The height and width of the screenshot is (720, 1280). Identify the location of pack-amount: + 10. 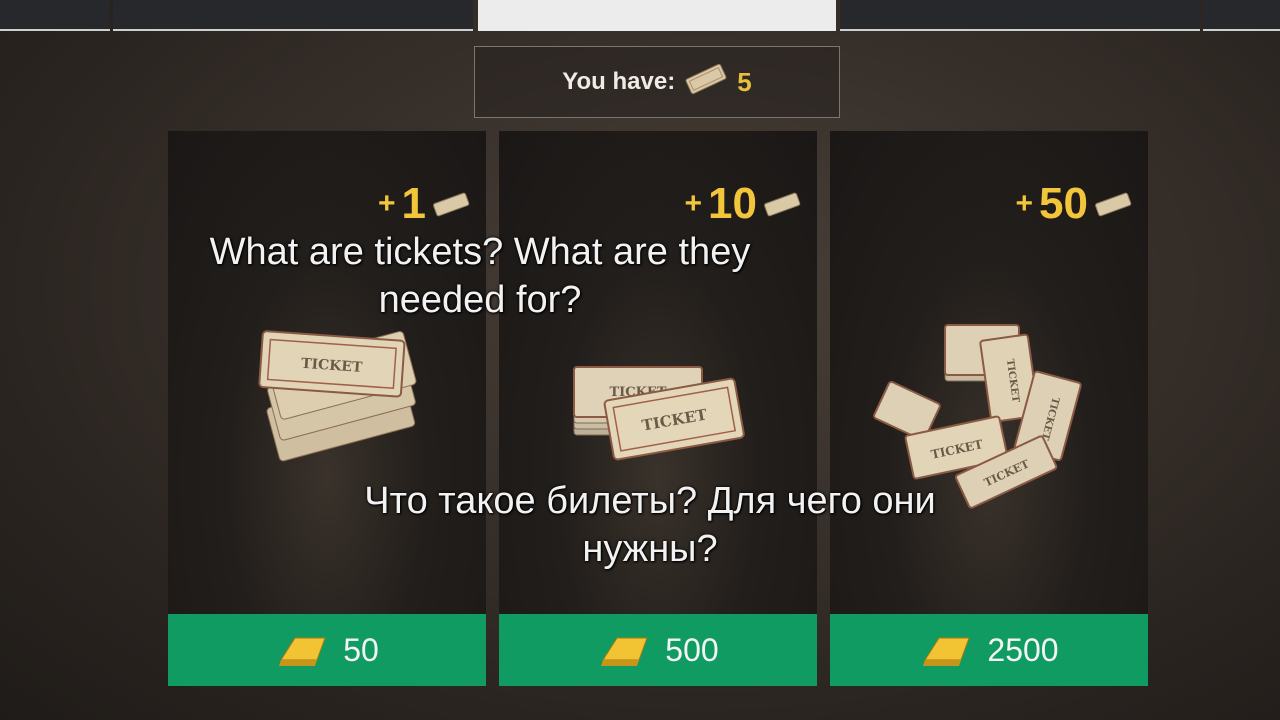
(743, 204).